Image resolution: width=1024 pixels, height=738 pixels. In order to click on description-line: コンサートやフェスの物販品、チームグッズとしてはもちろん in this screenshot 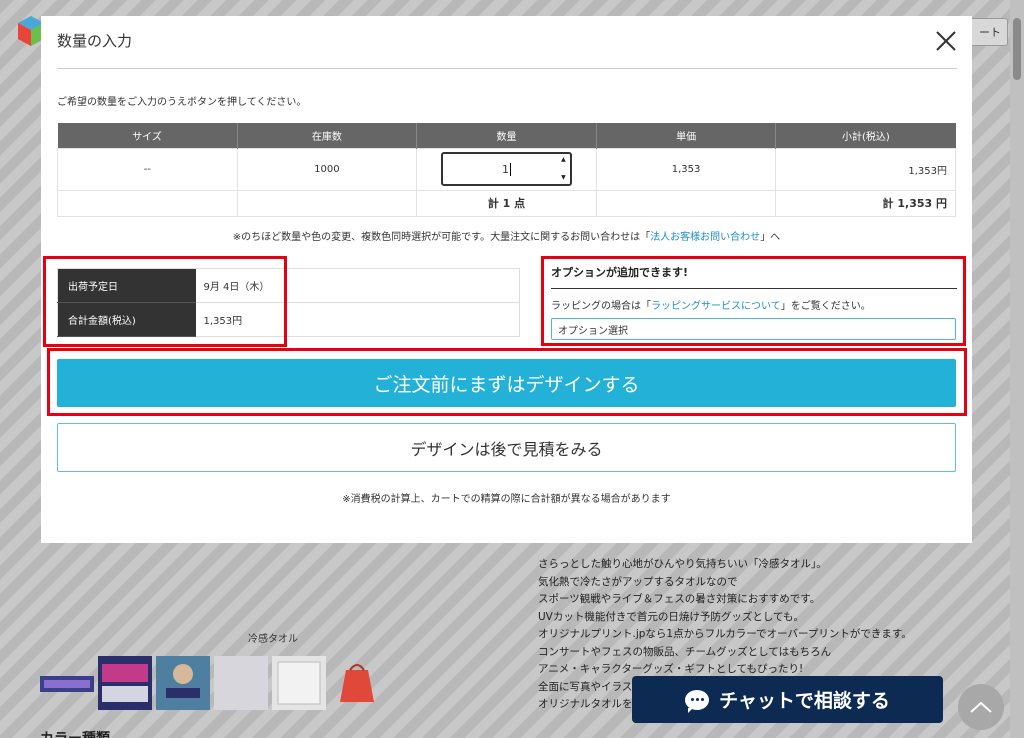, I will do `click(685, 651)`.